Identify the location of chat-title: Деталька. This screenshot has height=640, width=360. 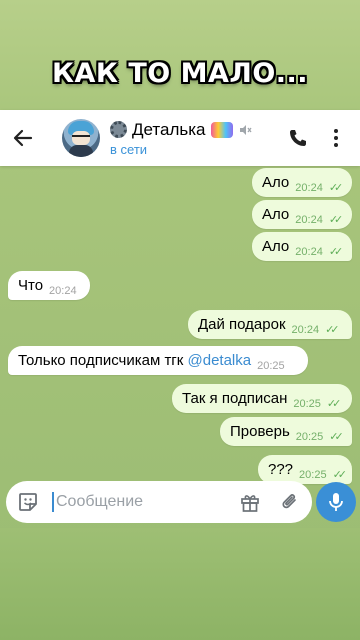
(169, 129).